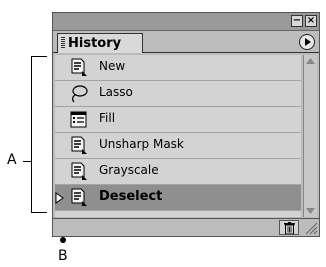  I want to click on history-item-label: Deselect, so click(131, 196).